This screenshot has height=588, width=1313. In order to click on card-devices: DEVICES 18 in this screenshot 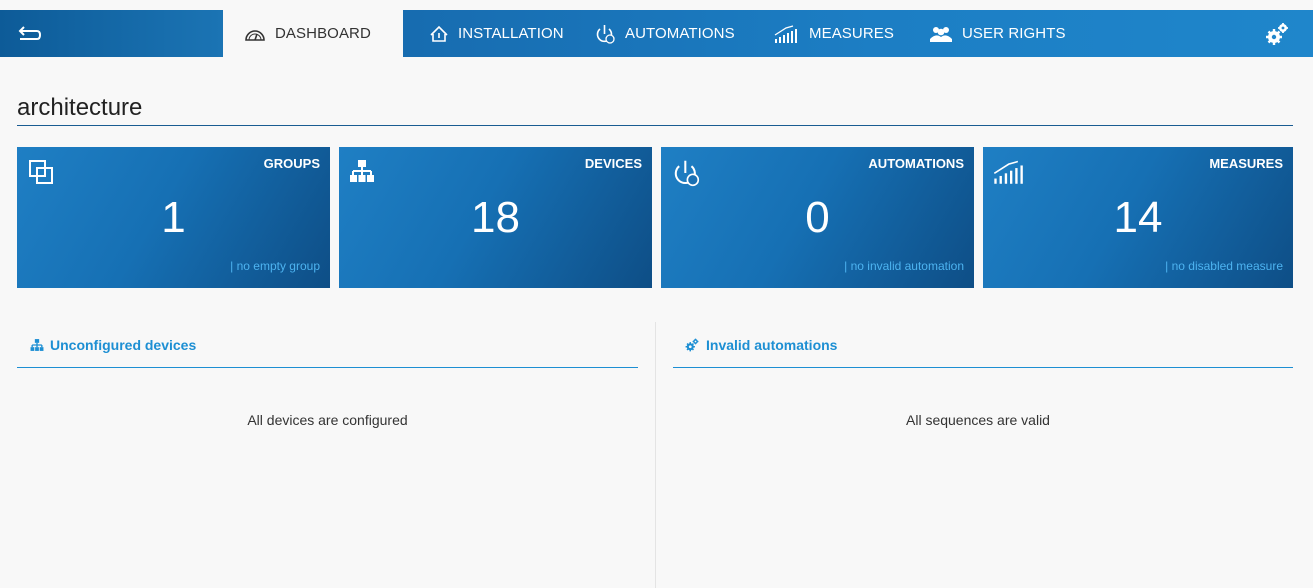, I will do `click(495, 217)`.